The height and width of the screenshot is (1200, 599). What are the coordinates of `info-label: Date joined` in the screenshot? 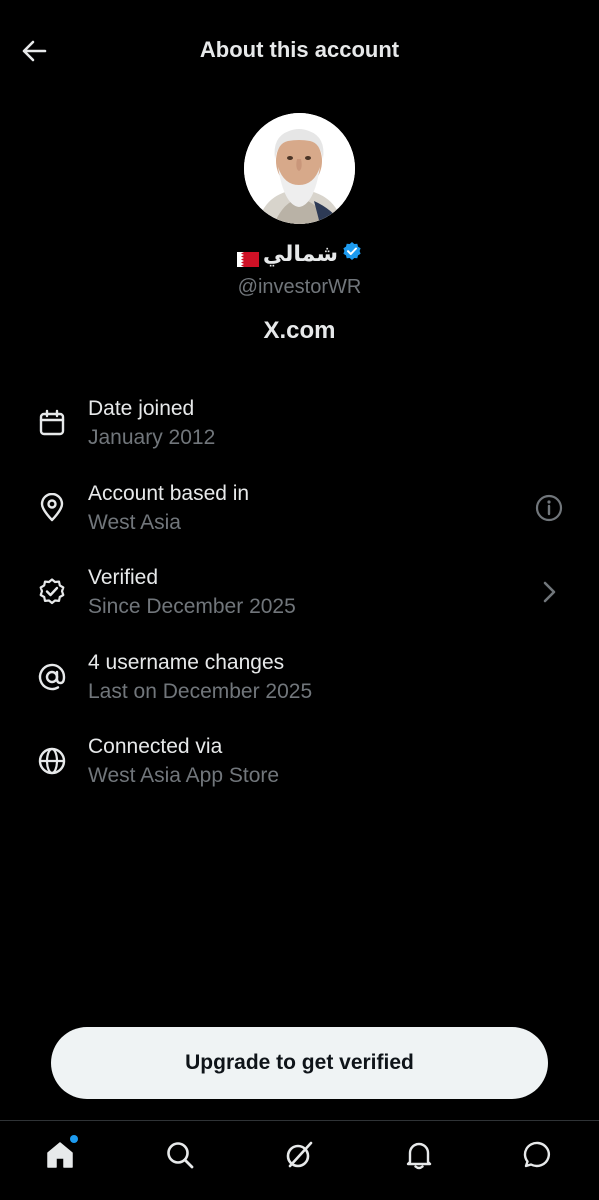 It's located at (141, 408).